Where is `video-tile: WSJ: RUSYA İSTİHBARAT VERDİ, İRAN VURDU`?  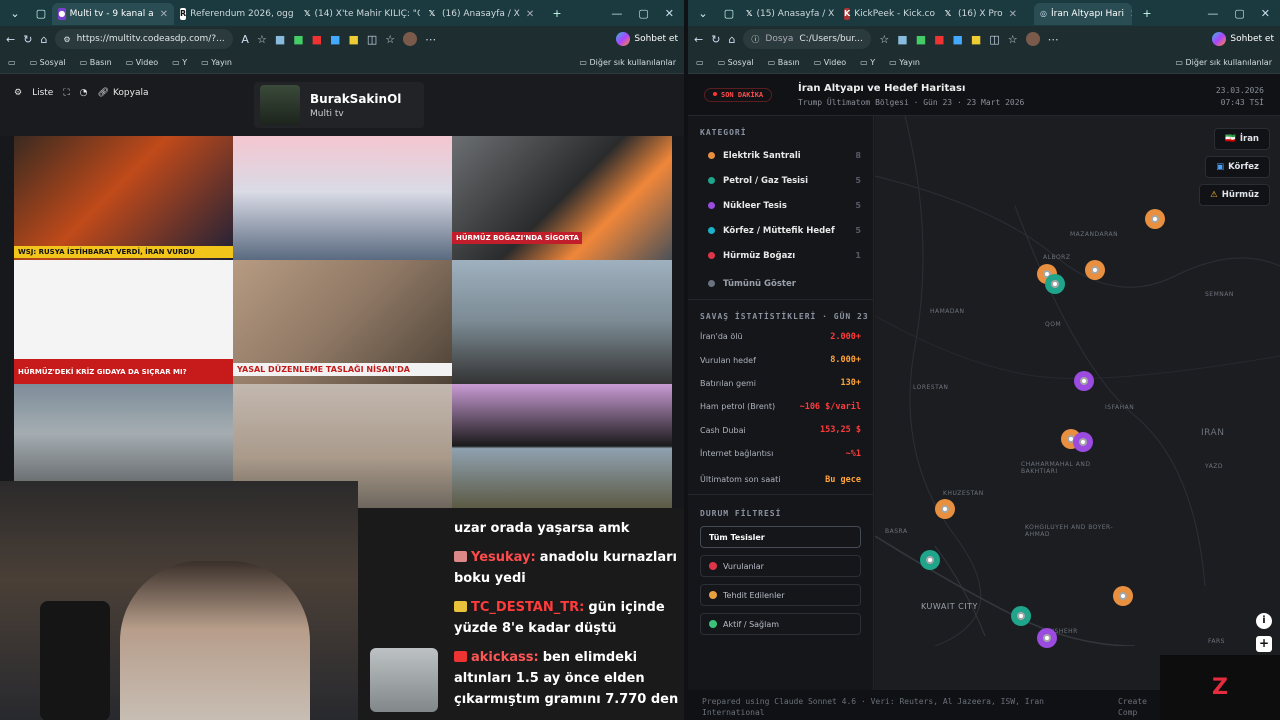 video-tile: WSJ: RUSYA İSTİHBARAT VERDİ, İRAN VURDU is located at coordinates (123, 198).